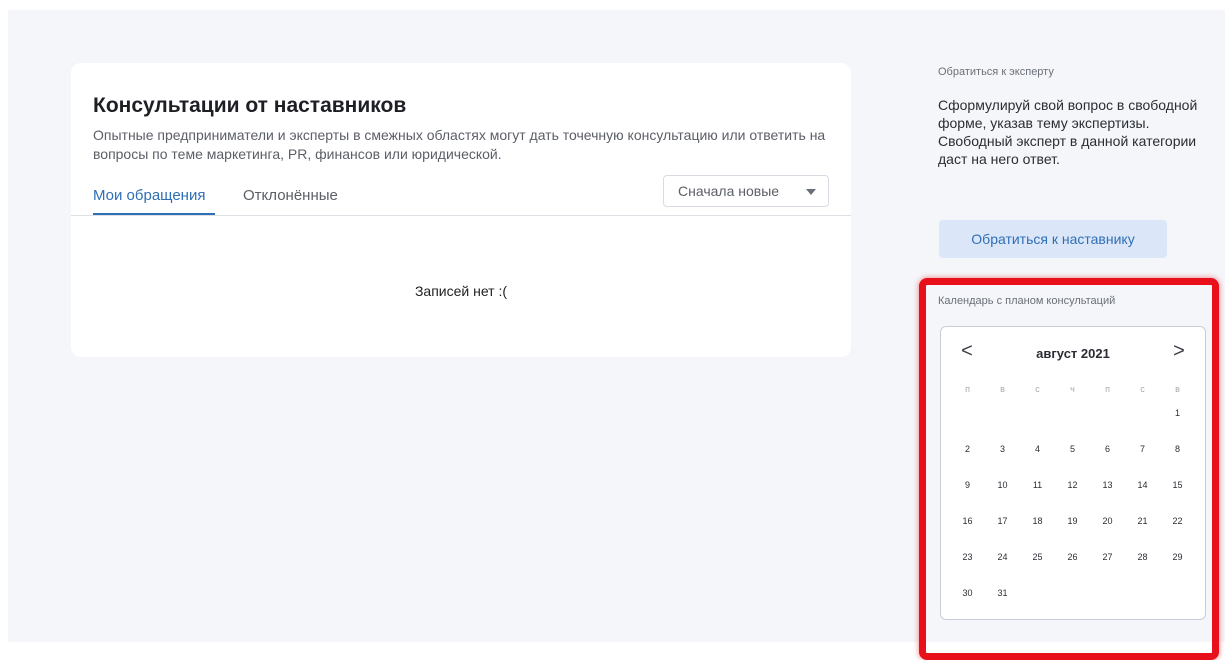  I want to click on calendar-day: 23, so click(967, 563).